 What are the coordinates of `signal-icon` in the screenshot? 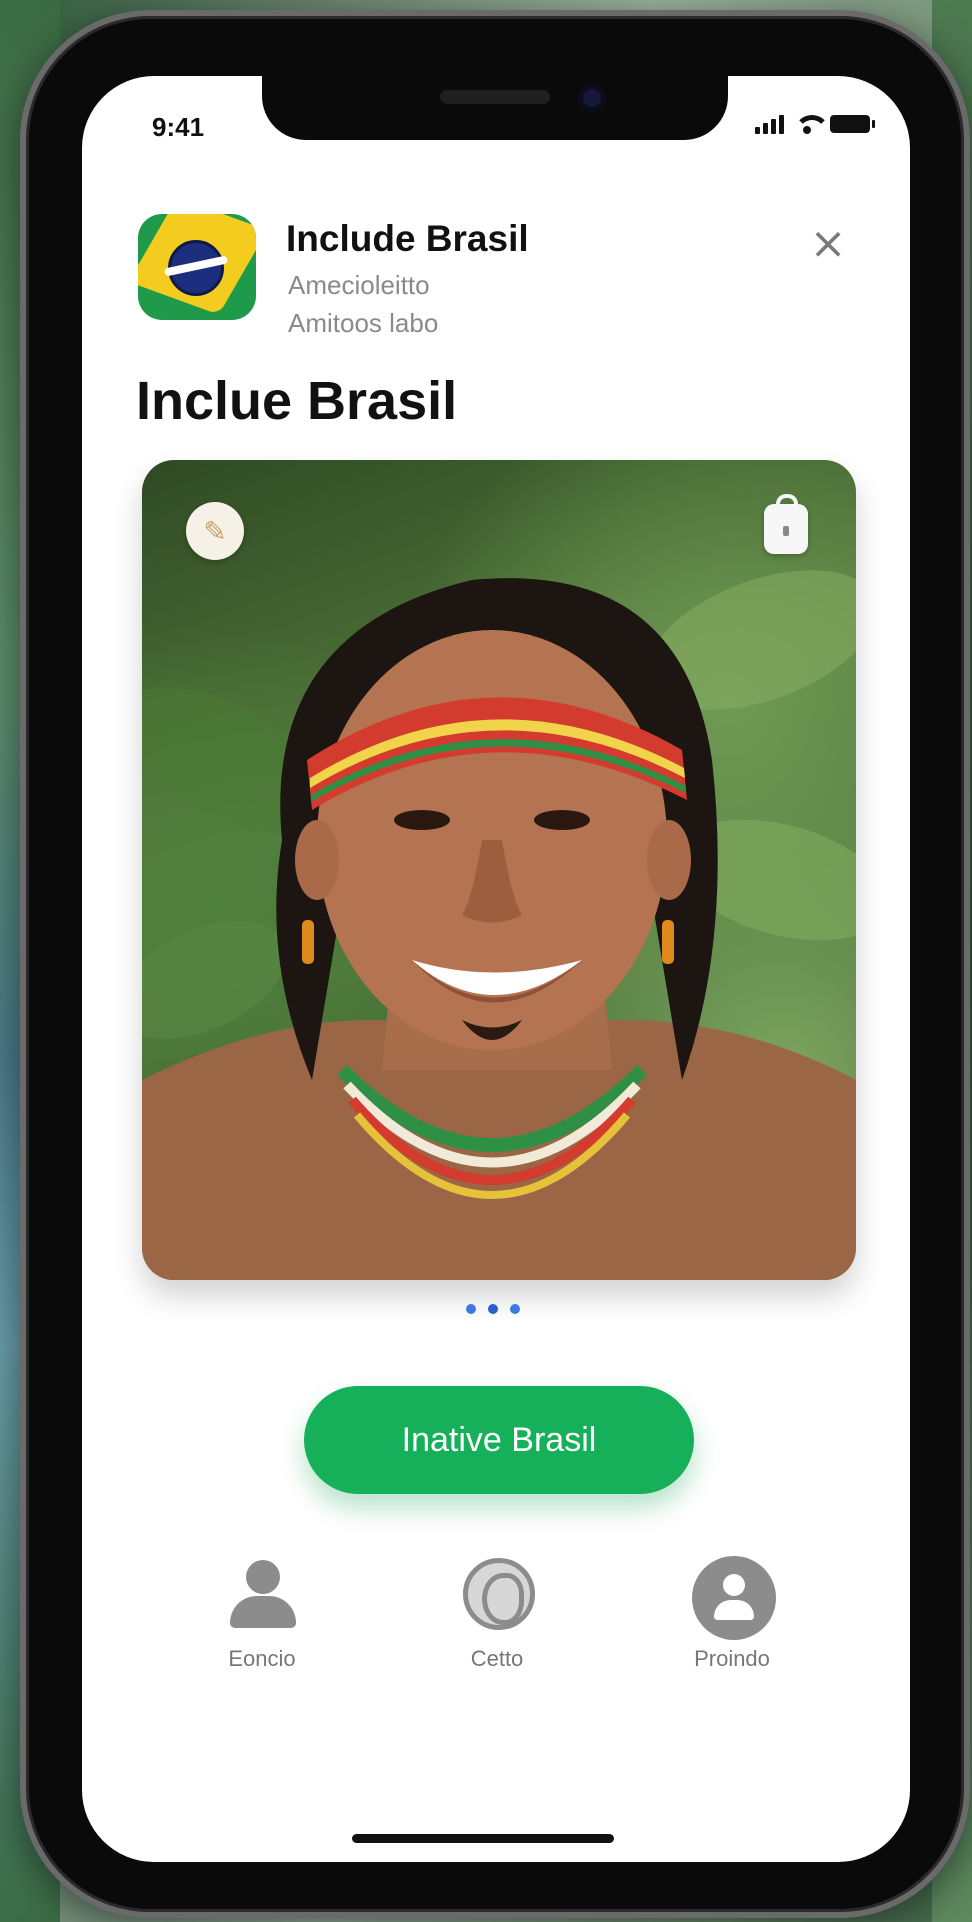 It's located at (769, 124).